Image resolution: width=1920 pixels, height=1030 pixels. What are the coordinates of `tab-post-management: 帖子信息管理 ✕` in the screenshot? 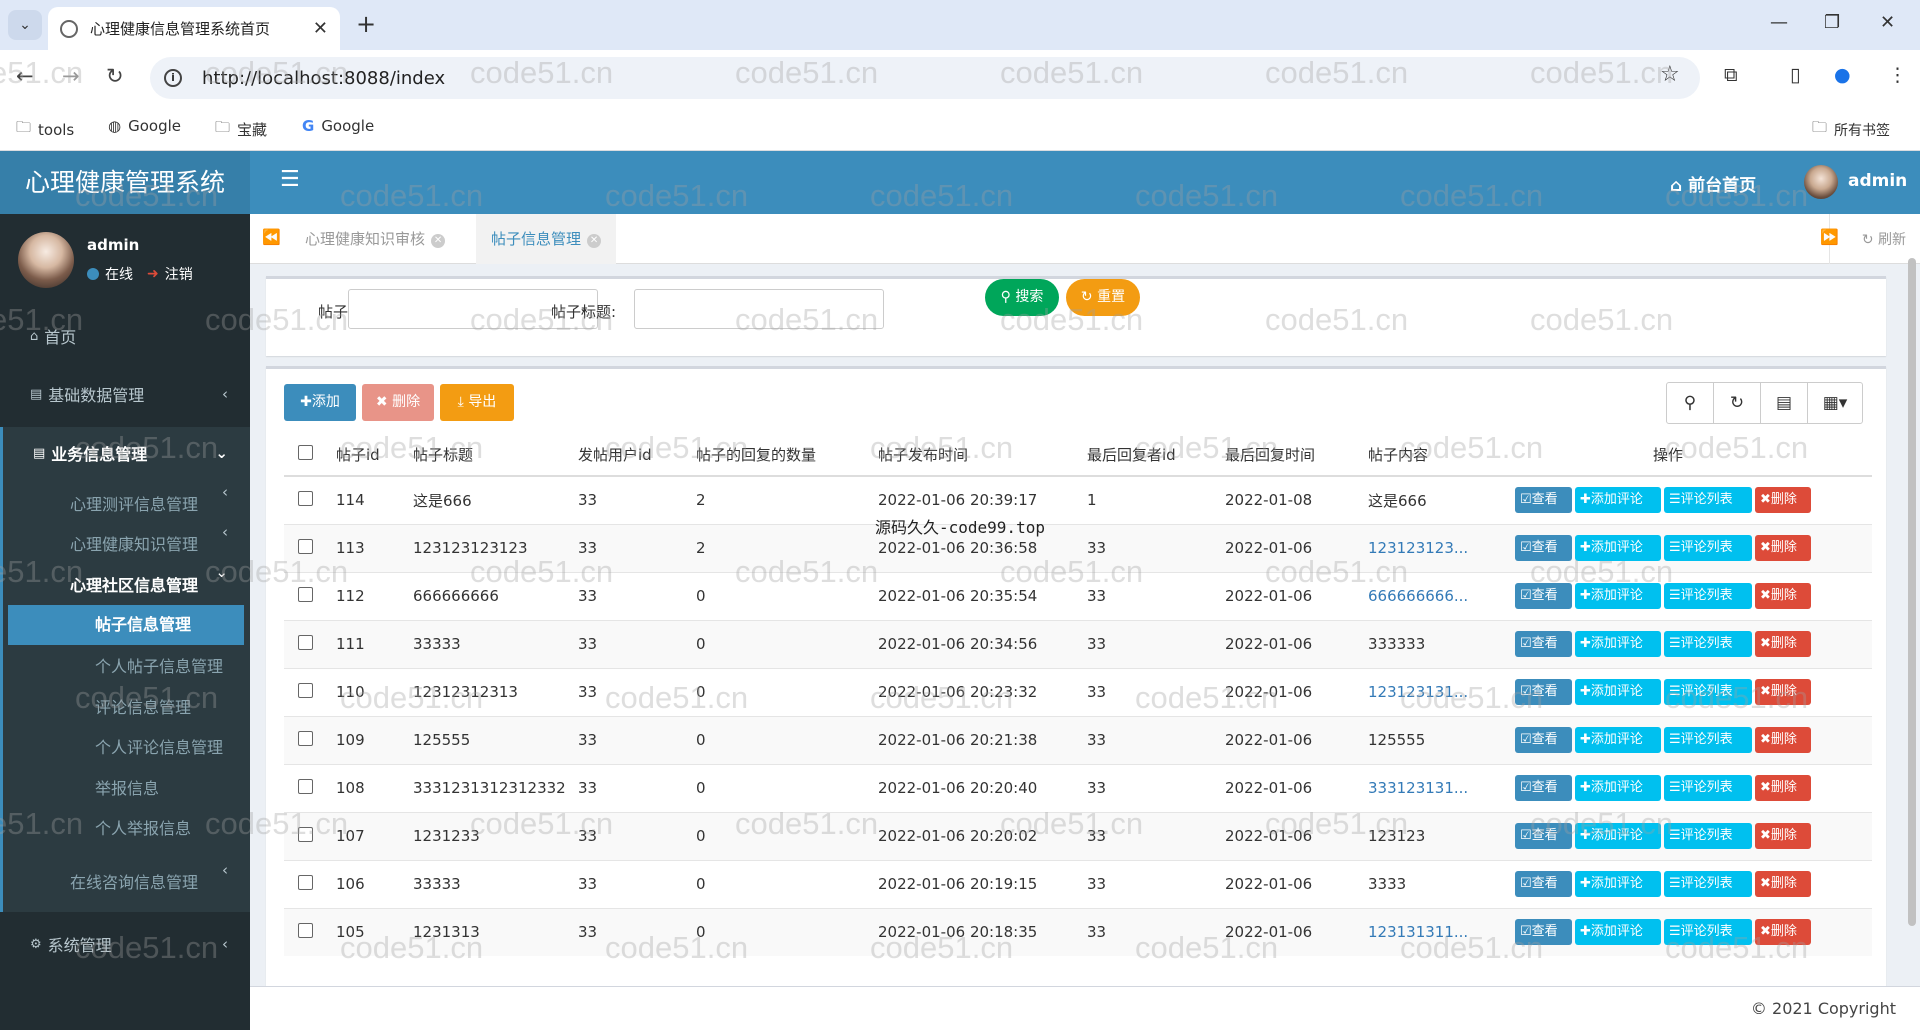 It's located at (546, 239).